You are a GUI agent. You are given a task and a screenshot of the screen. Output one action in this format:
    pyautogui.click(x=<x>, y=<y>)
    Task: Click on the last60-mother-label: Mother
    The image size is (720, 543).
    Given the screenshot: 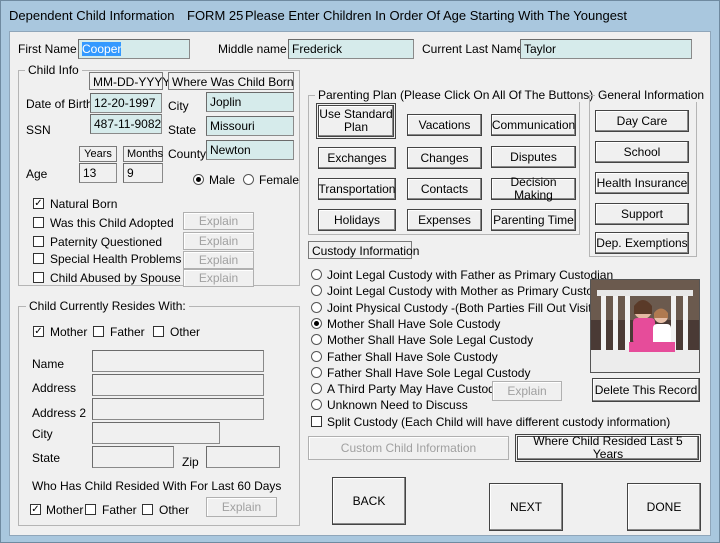 What is the action you would take?
    pyautogui.click(x=65, y=510)
    